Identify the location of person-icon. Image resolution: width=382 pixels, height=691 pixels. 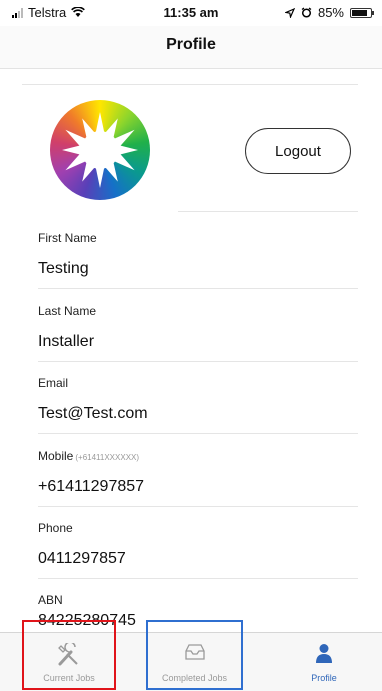
(324, 653).